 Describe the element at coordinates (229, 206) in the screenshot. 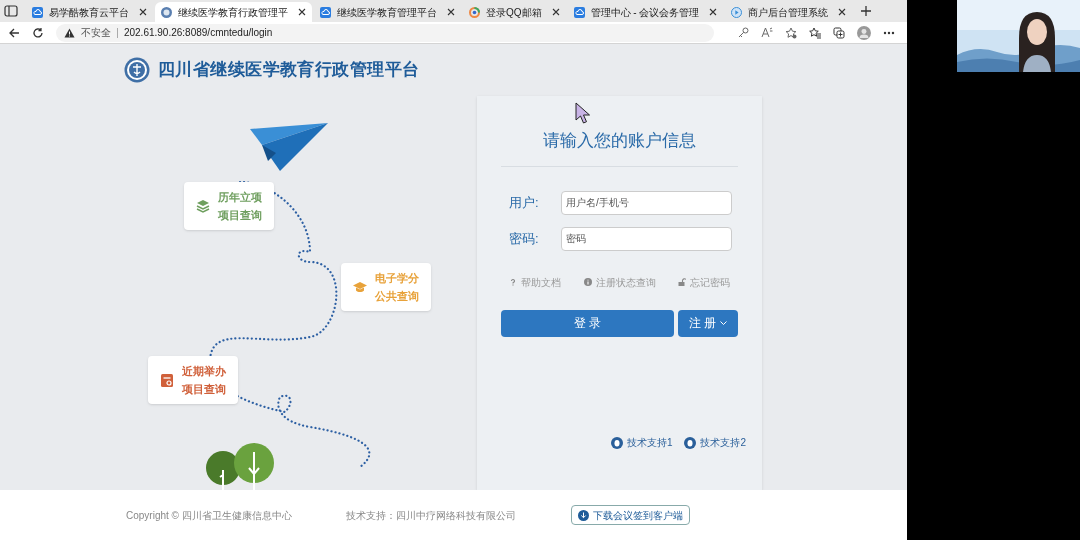

I see `quick-link-card: 历年立项 项目查询` at that location.